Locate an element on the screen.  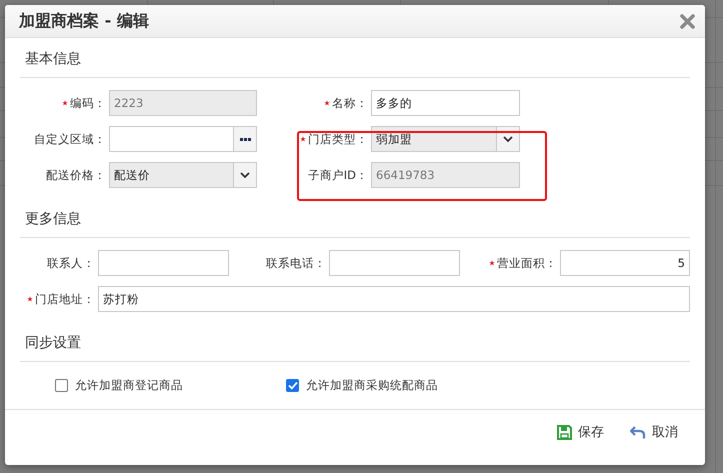
select-field: 弱加盟 is located at coordinates (445, 139).